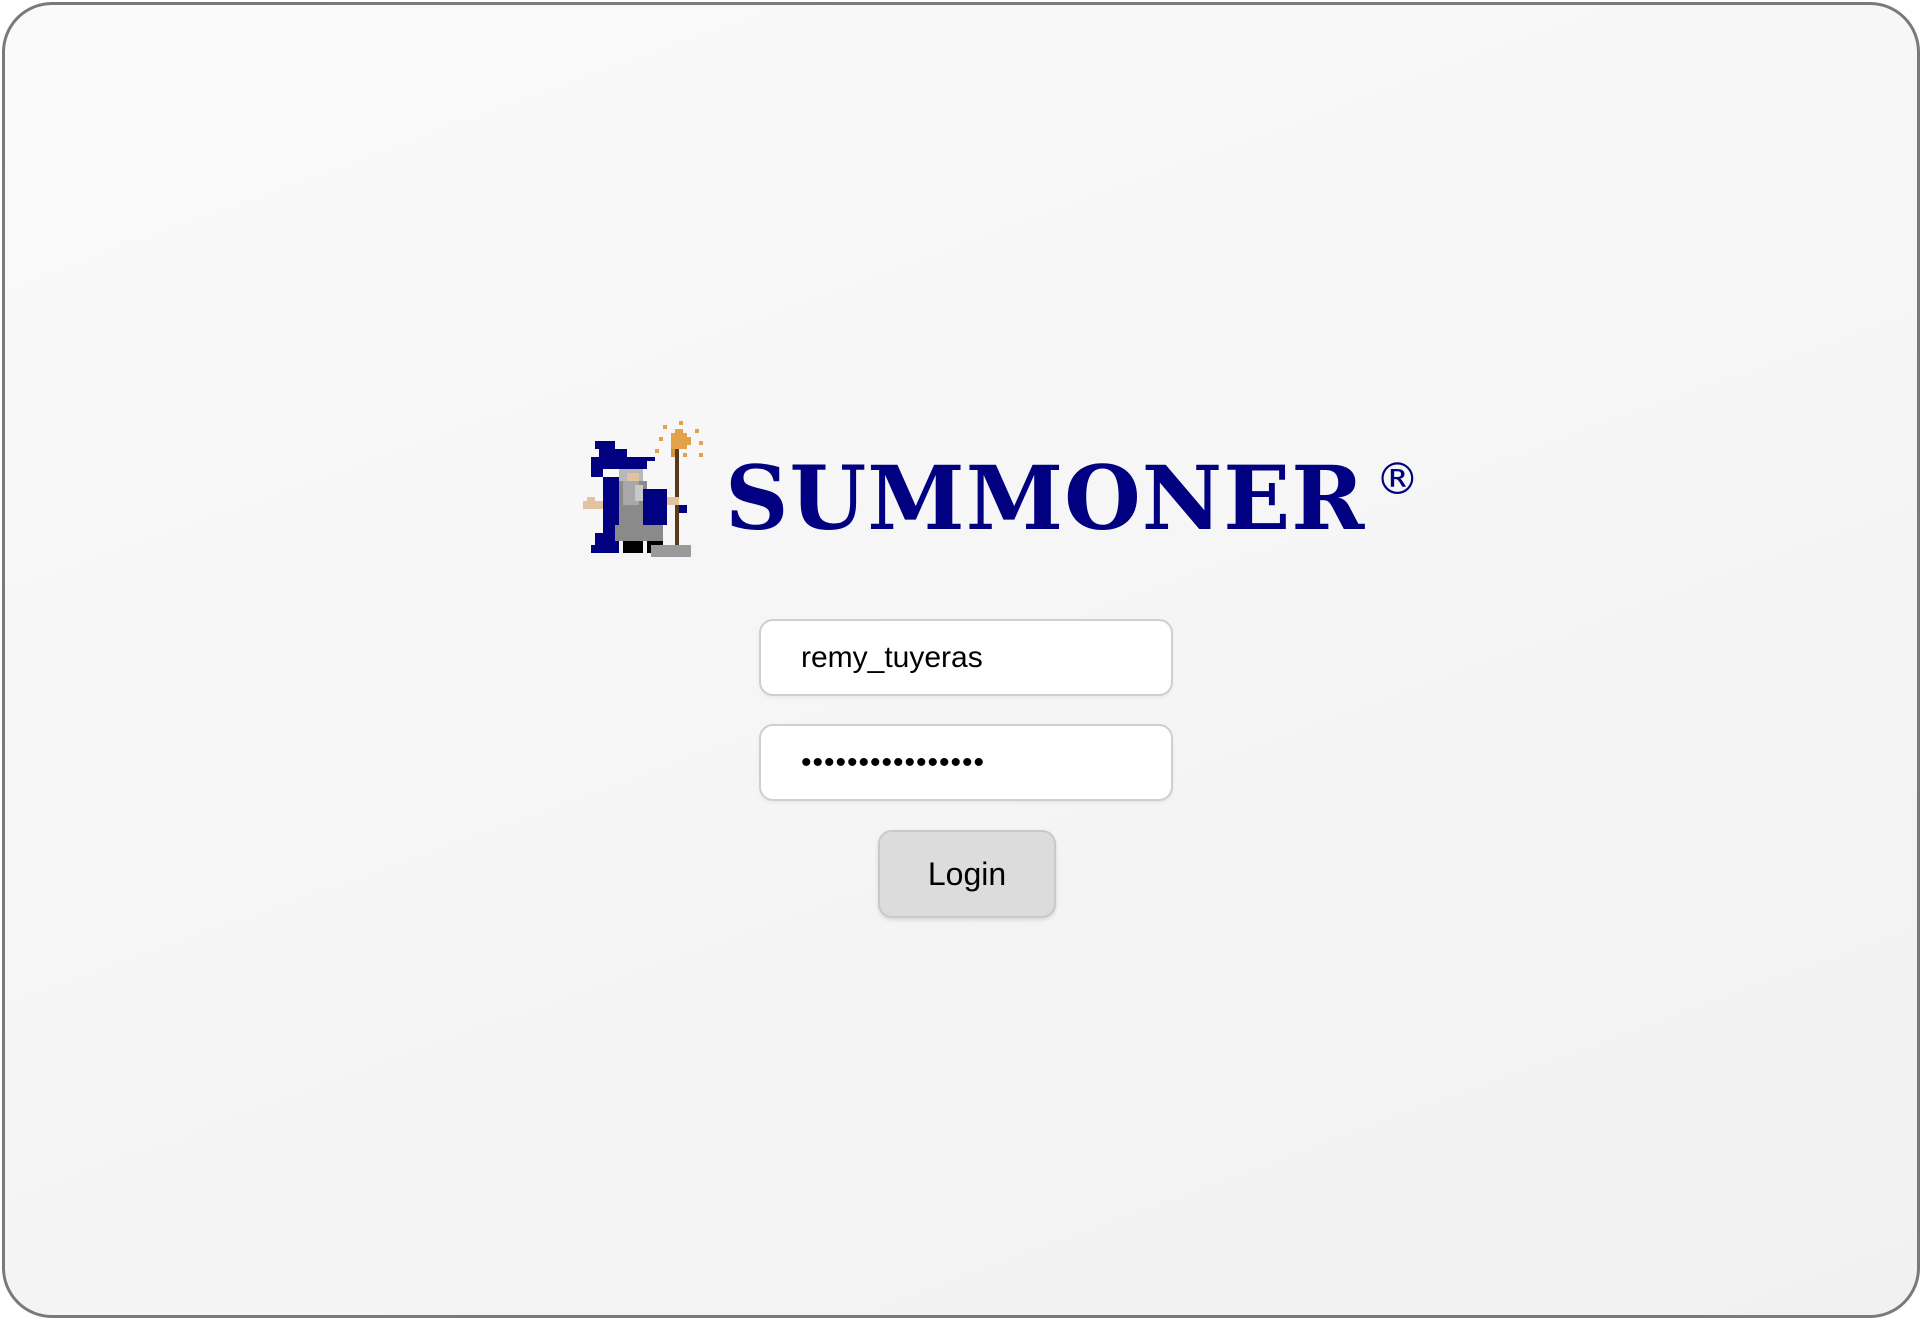 The height and width of the screenshot is (1318, 1920). Describe the element at coordinates (966, 762) in the screenshot. I see `password-input` at that location.